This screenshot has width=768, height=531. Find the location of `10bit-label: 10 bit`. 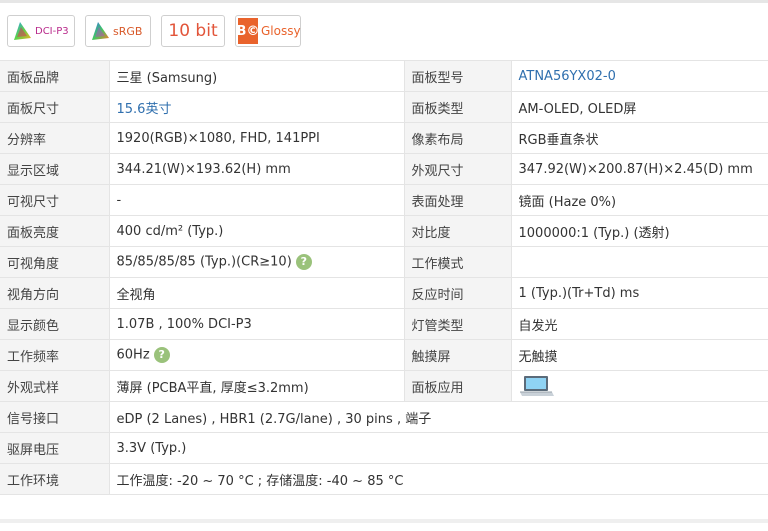

10bit-label: 10 bit is located at coordinates (193, 31).